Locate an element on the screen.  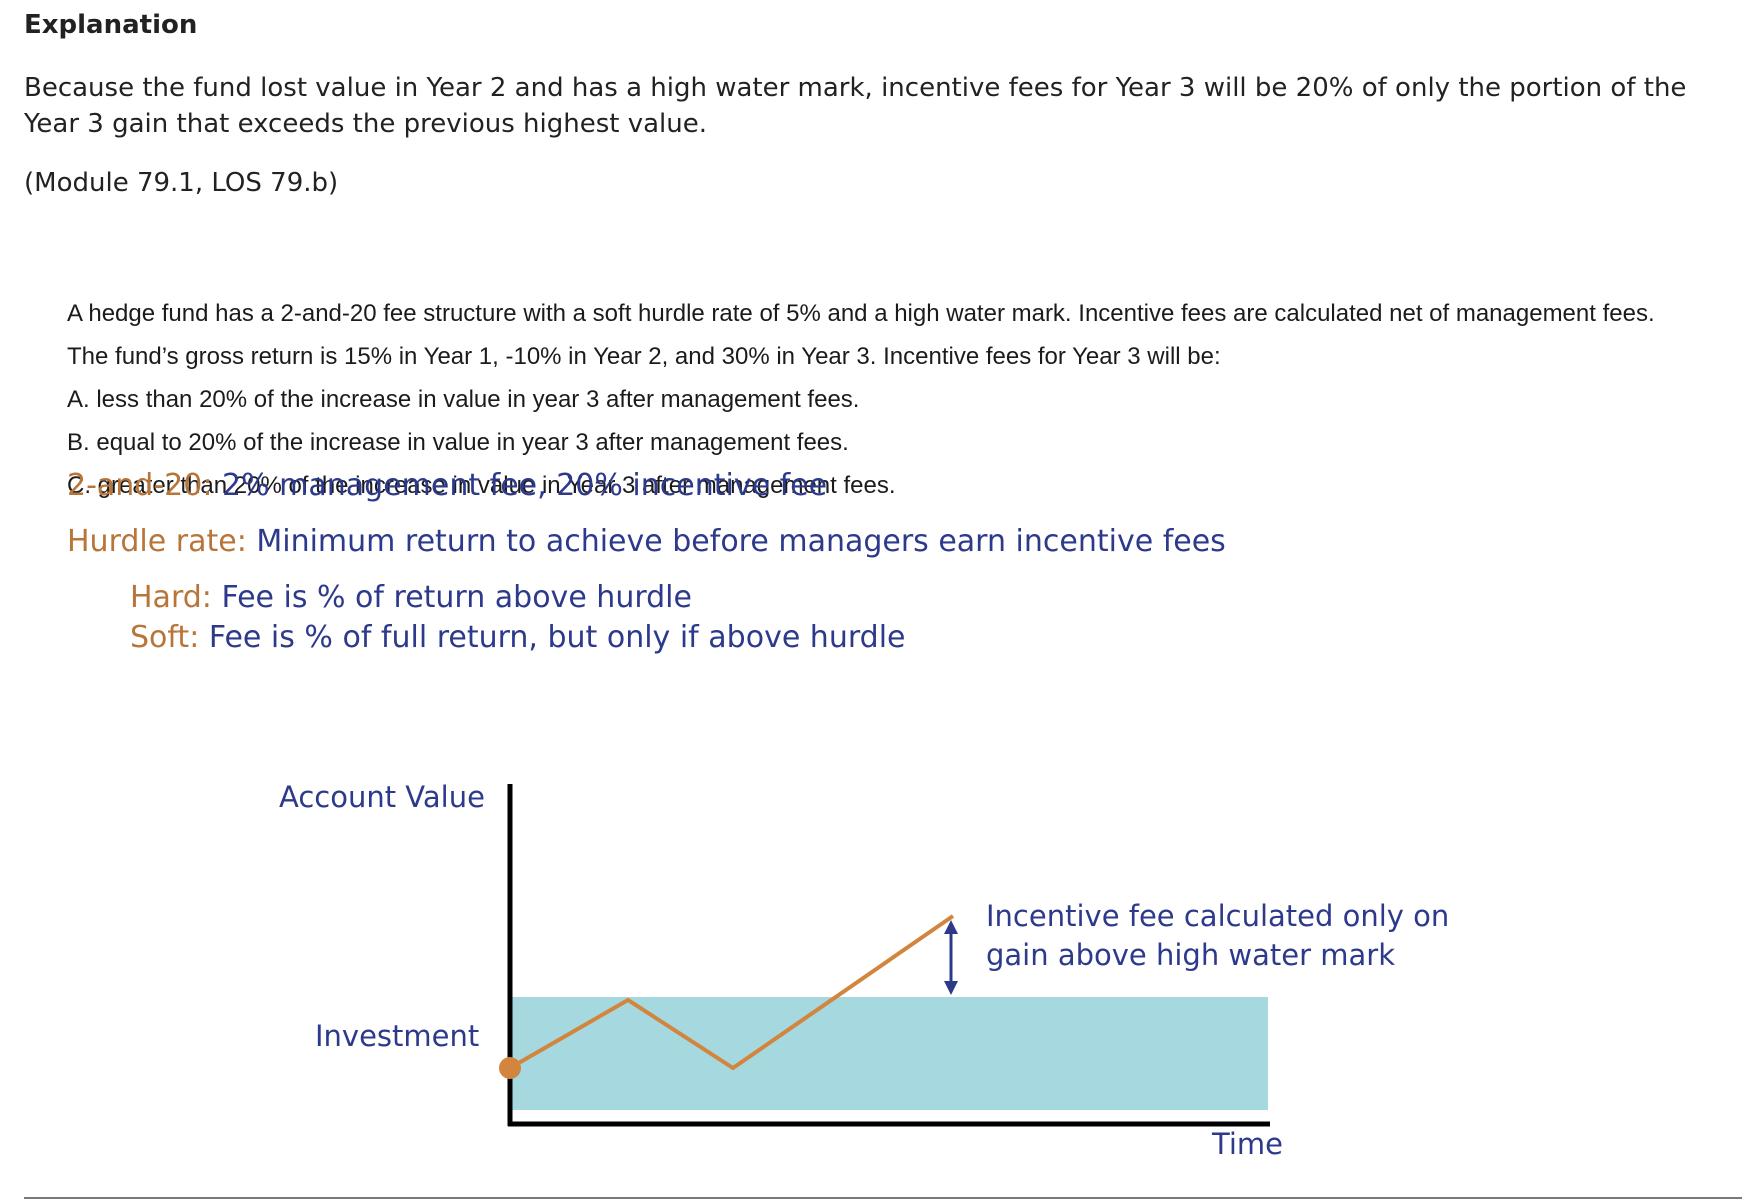
investment-start-point is located at coordinates (510, 1068).